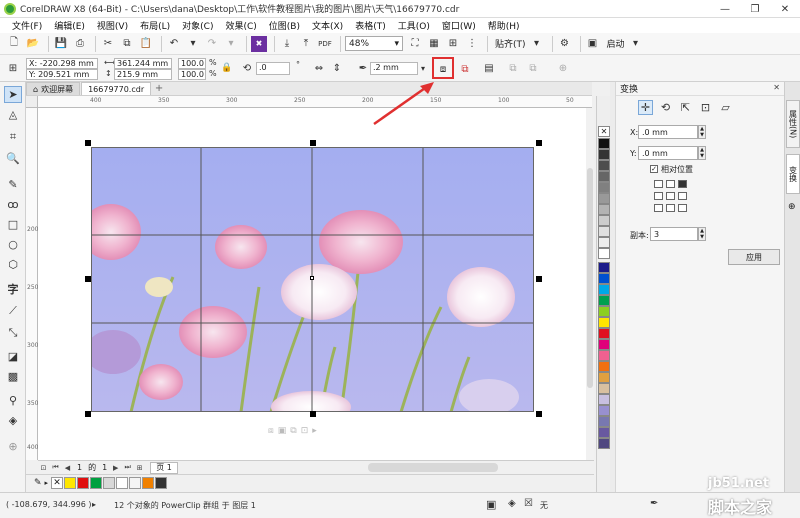 The width and height of the screenshot is (800, 518). What do you see at coordinates (32, 284) in the screenshot?
I see `vertical-ruler: 200 250 300 350 400` at bounding box center [32, 284].